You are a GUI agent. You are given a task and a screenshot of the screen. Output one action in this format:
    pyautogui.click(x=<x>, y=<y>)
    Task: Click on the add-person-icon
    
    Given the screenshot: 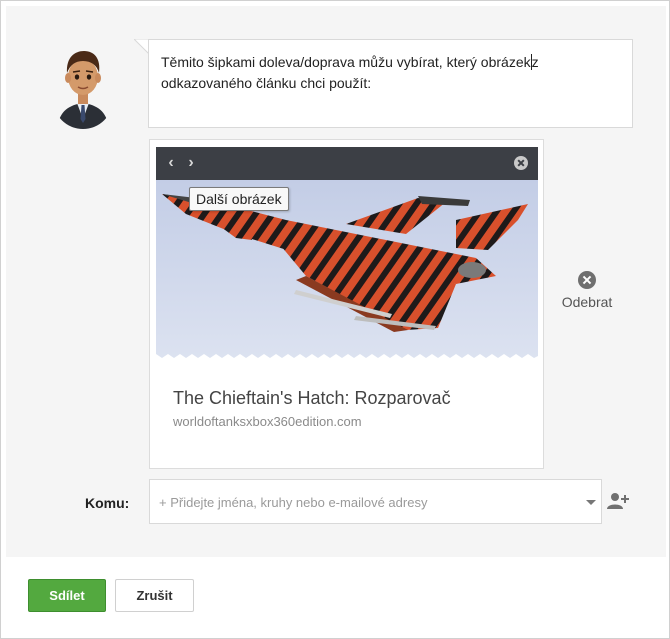 What is the action you would take?
    pyautogui.click(x=618, y=501)
    